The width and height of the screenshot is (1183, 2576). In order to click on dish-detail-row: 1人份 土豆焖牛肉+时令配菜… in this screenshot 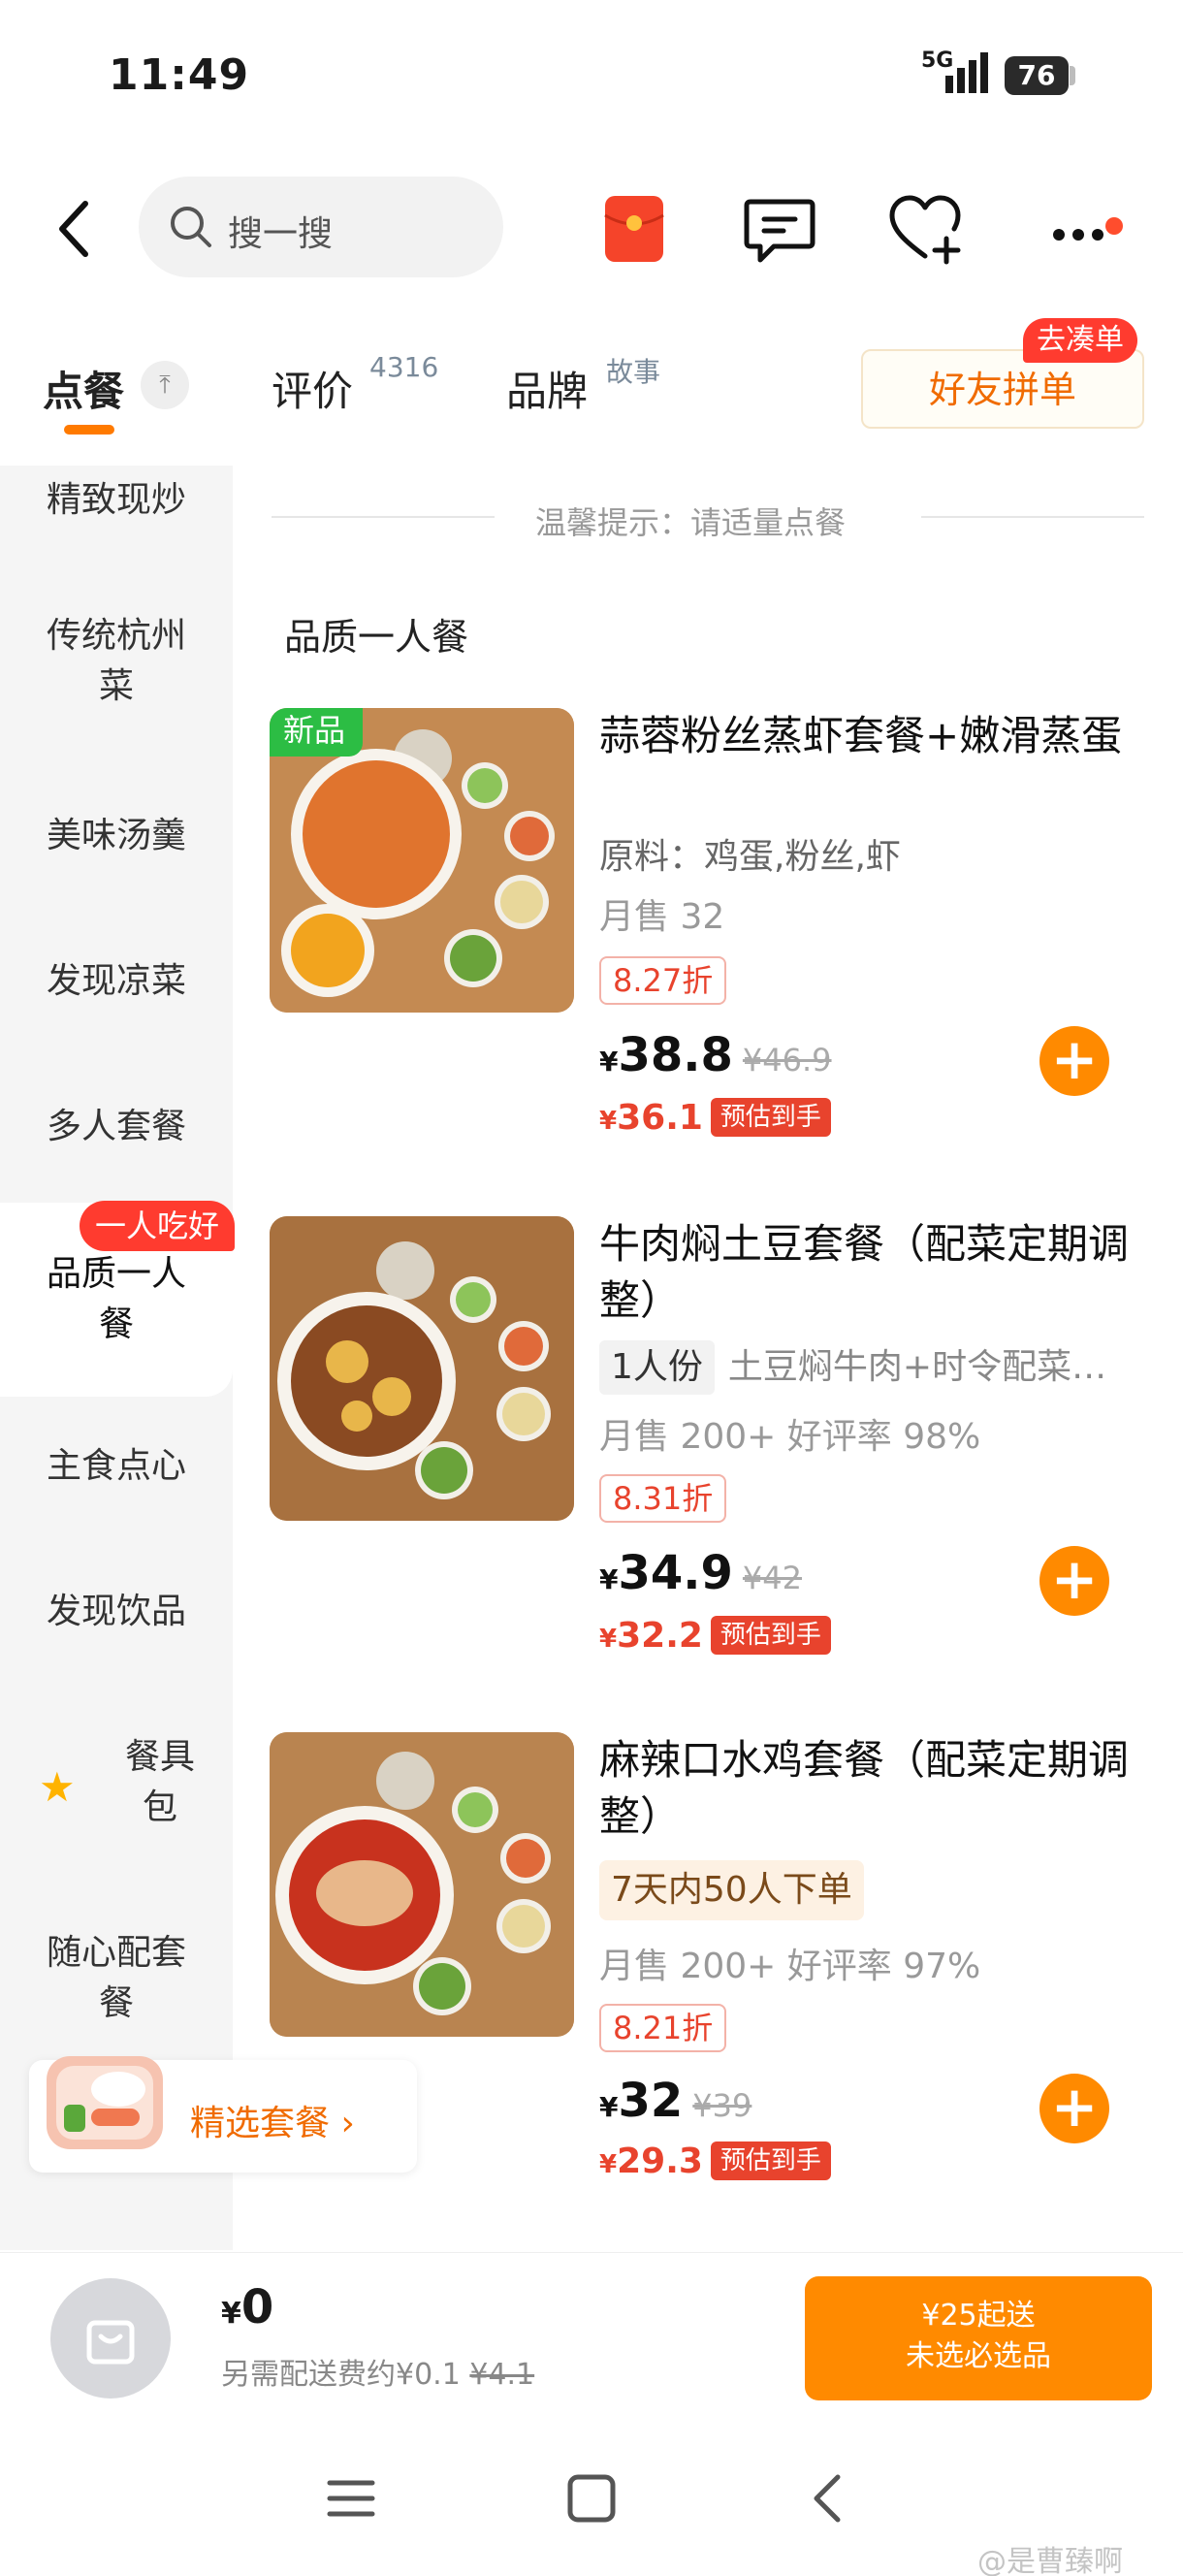, I will do `click(852, 1366)`.